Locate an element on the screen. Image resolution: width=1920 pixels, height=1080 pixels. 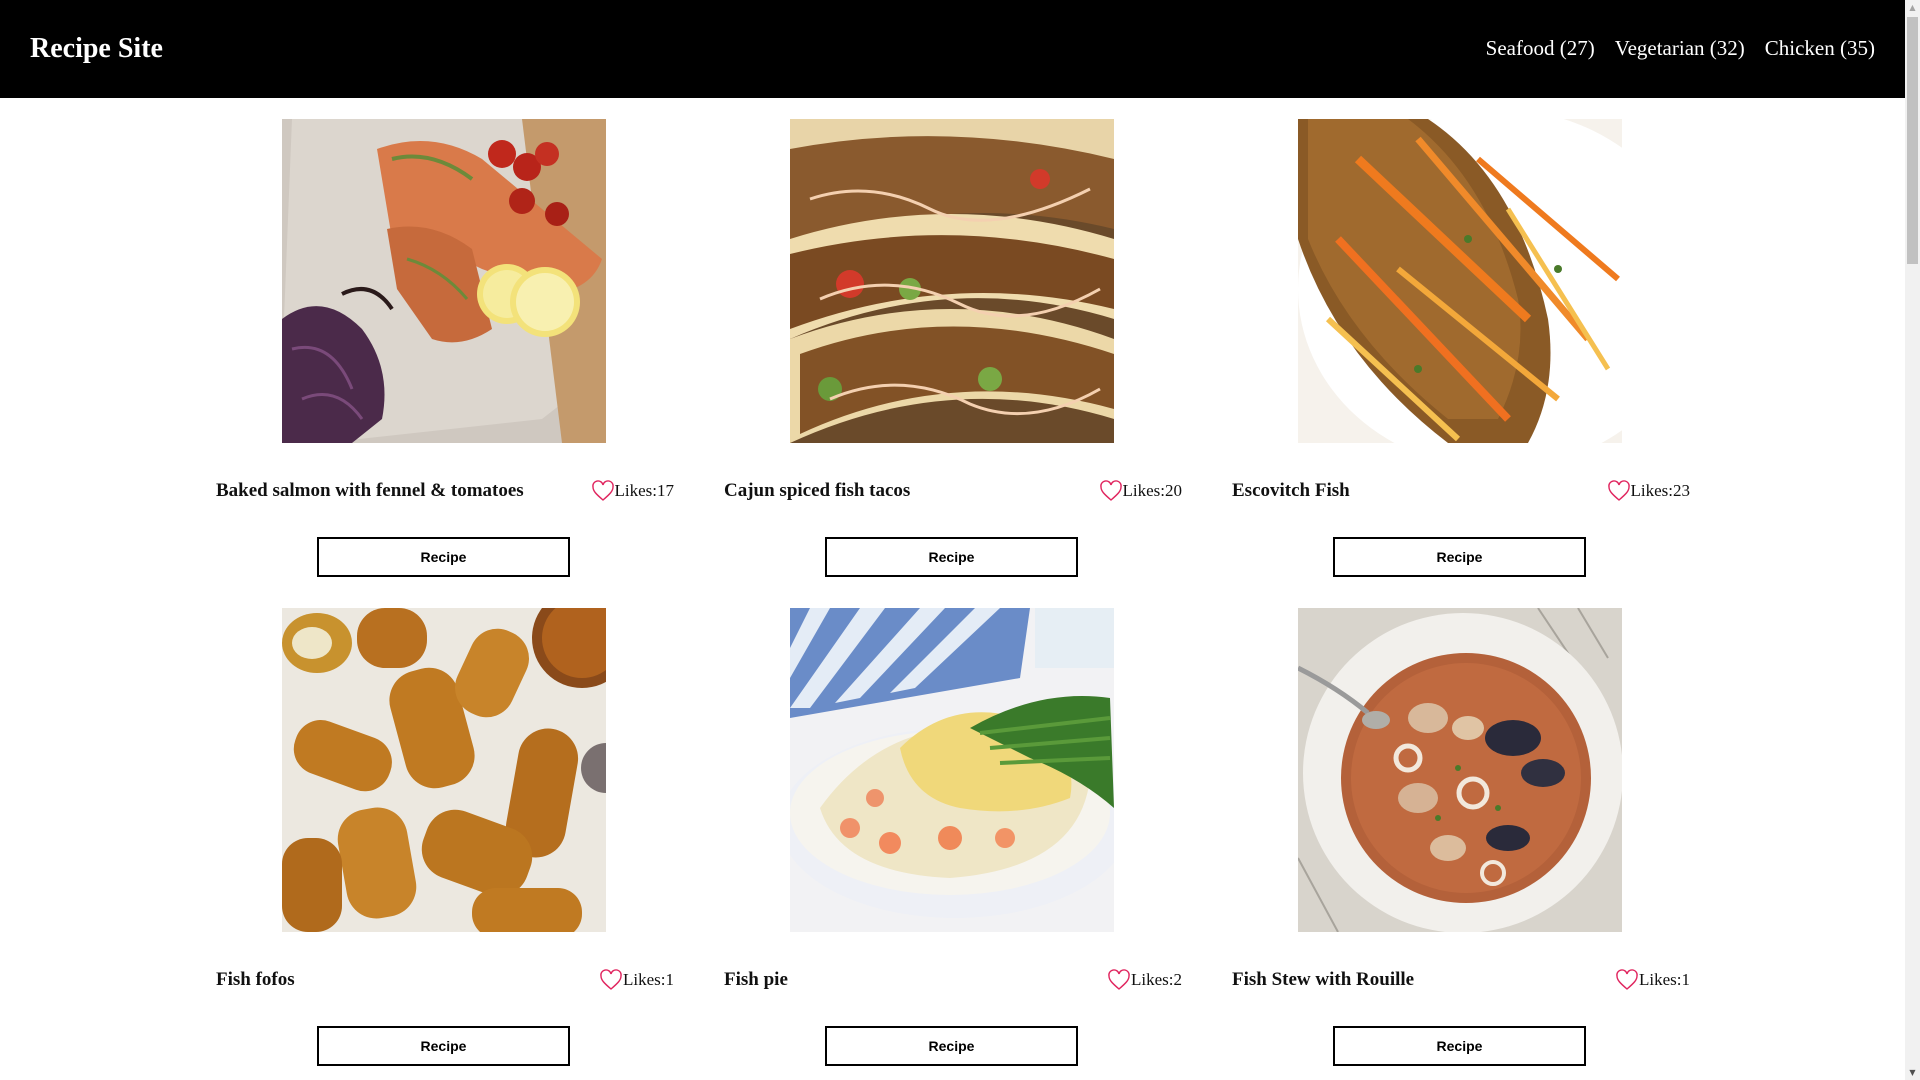
recipe-image-baked-salmon is located at coordinates (444, 281).